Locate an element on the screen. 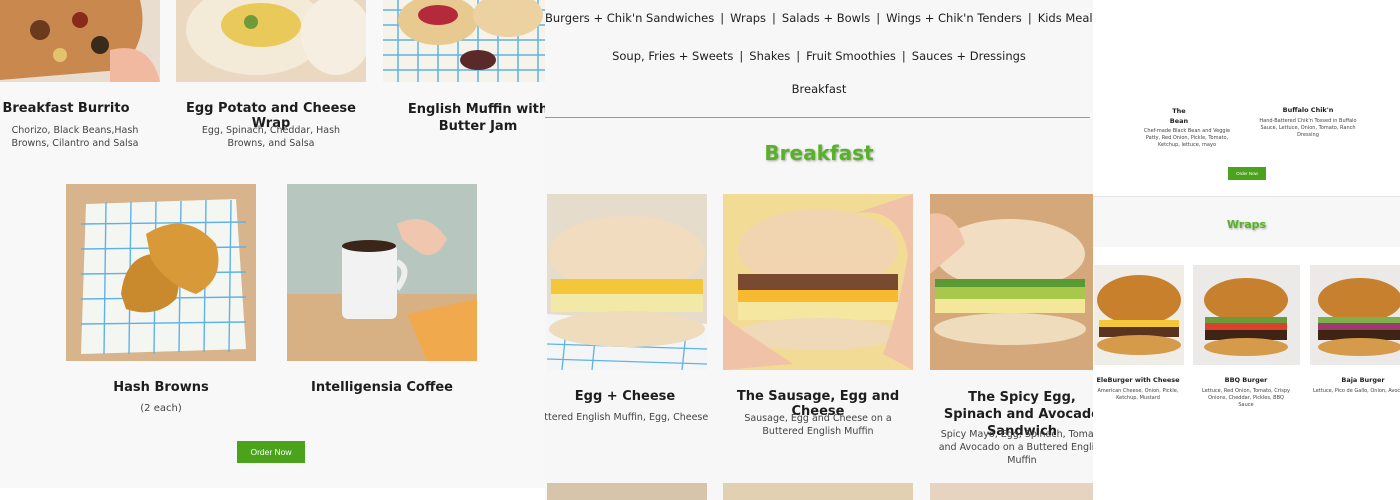  egg-cheese-image is located at coordinates (627, 282).